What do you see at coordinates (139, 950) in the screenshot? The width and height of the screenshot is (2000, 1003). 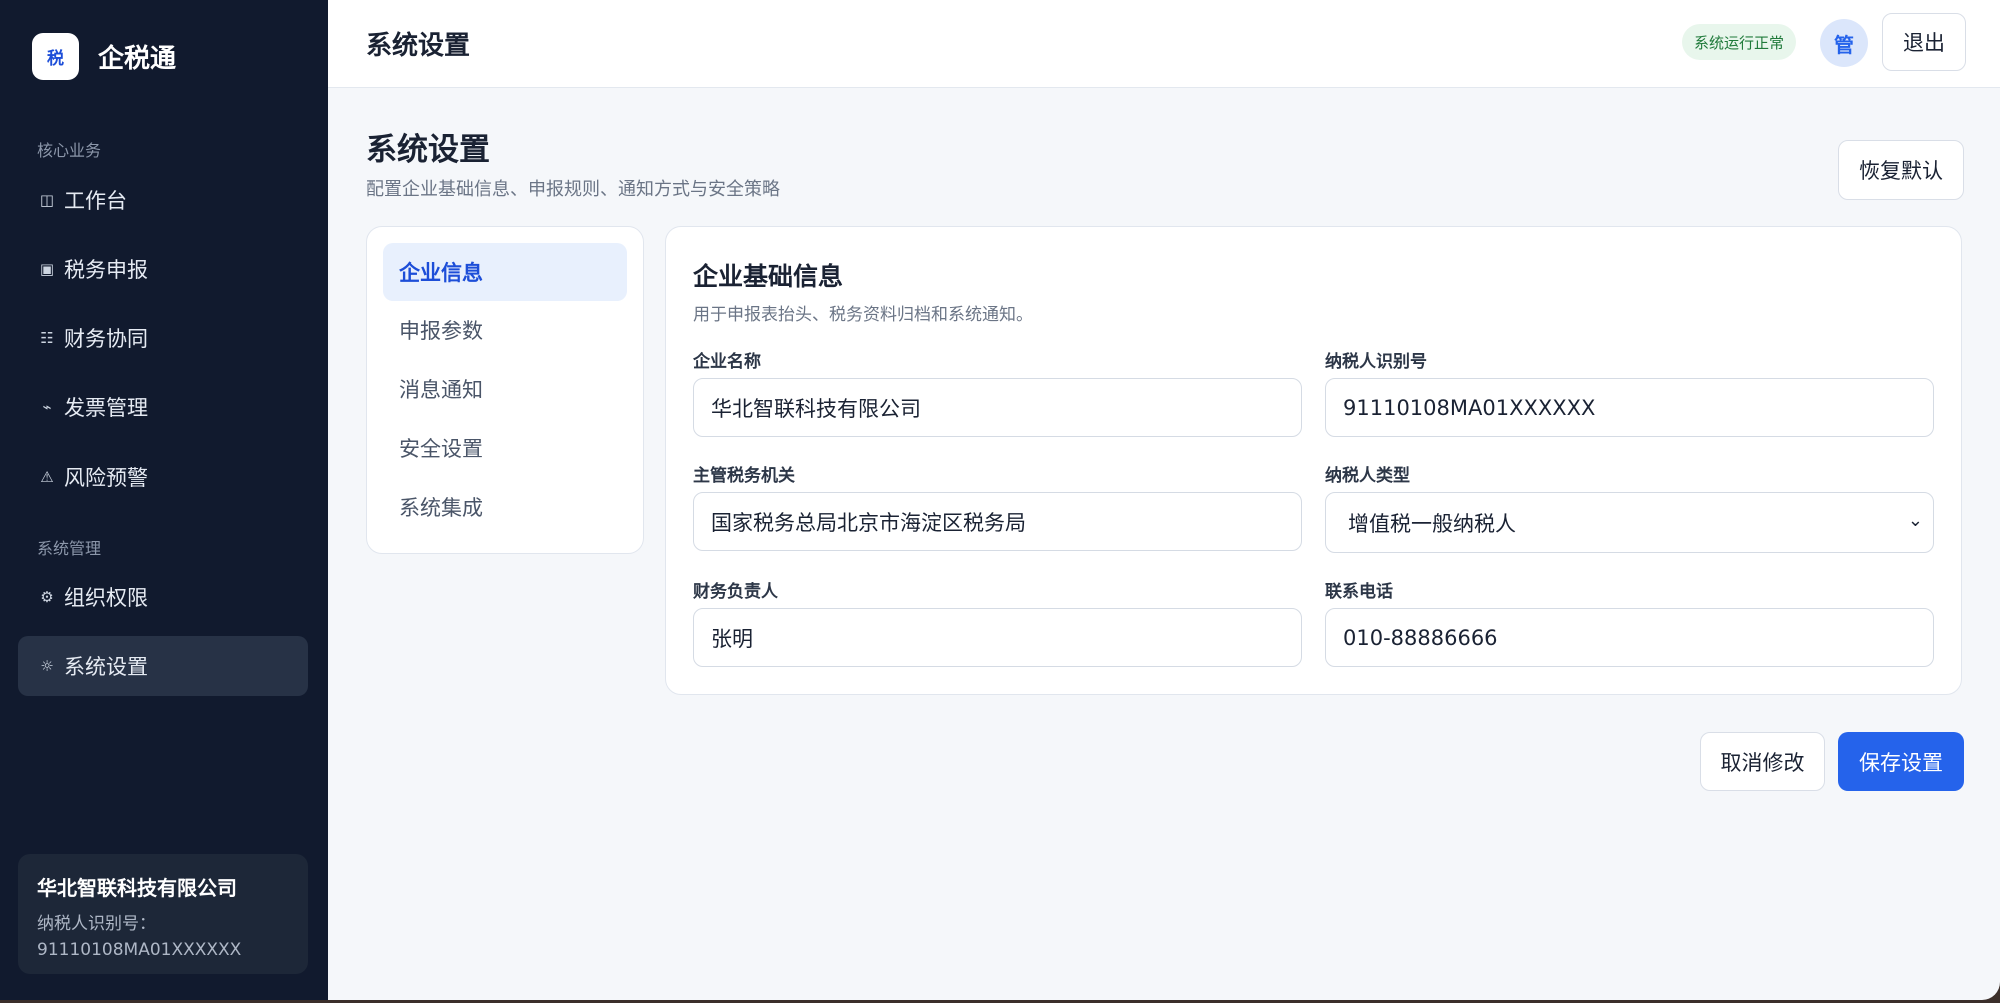 I see `company-tax-id: 91110108MA01XXXXXX` at bounding box center [139, 950].